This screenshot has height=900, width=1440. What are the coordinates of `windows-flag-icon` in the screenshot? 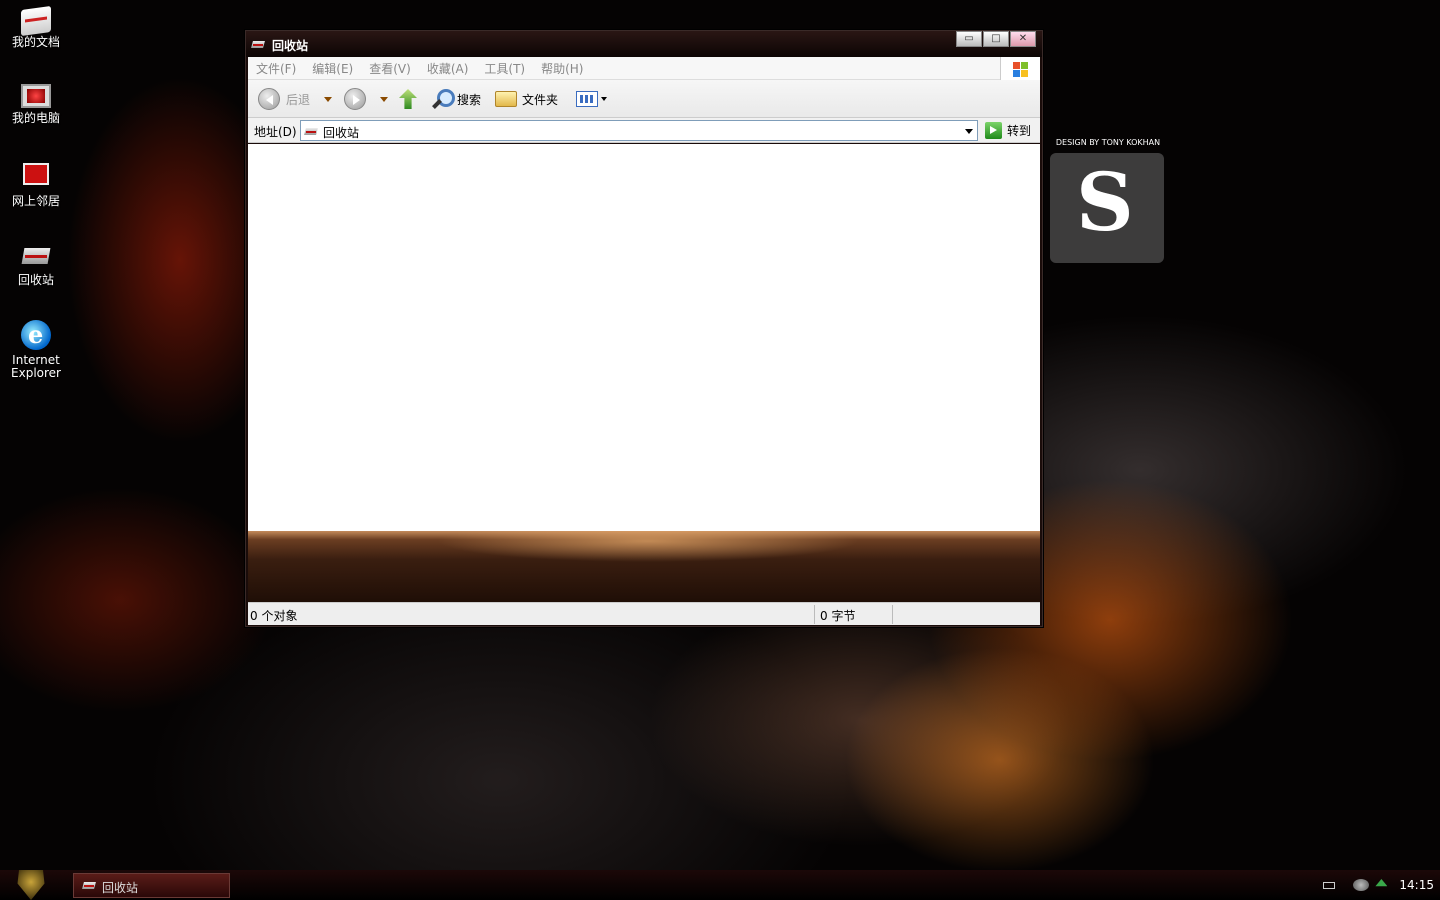 It's located at (1020, 68).